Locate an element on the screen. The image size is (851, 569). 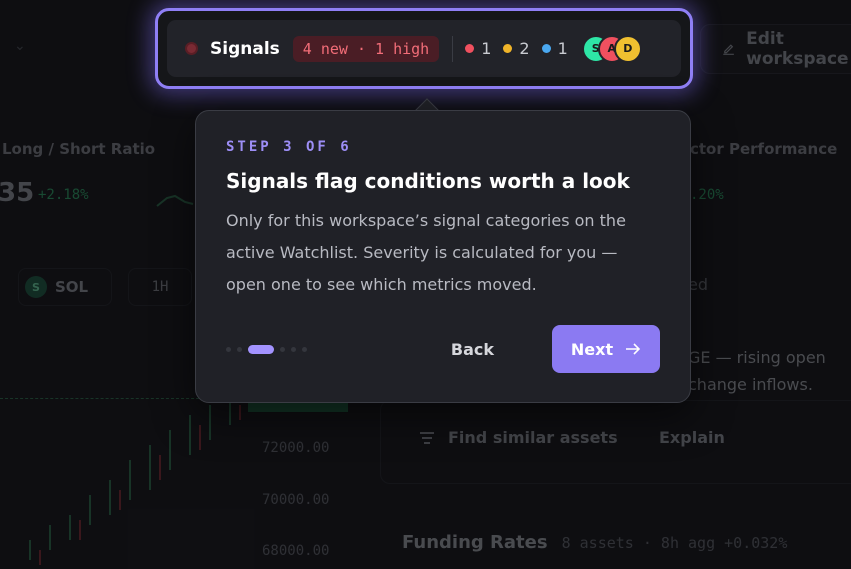
edit-workspace-button: Edit workspace is located at coordinates (775, 49).